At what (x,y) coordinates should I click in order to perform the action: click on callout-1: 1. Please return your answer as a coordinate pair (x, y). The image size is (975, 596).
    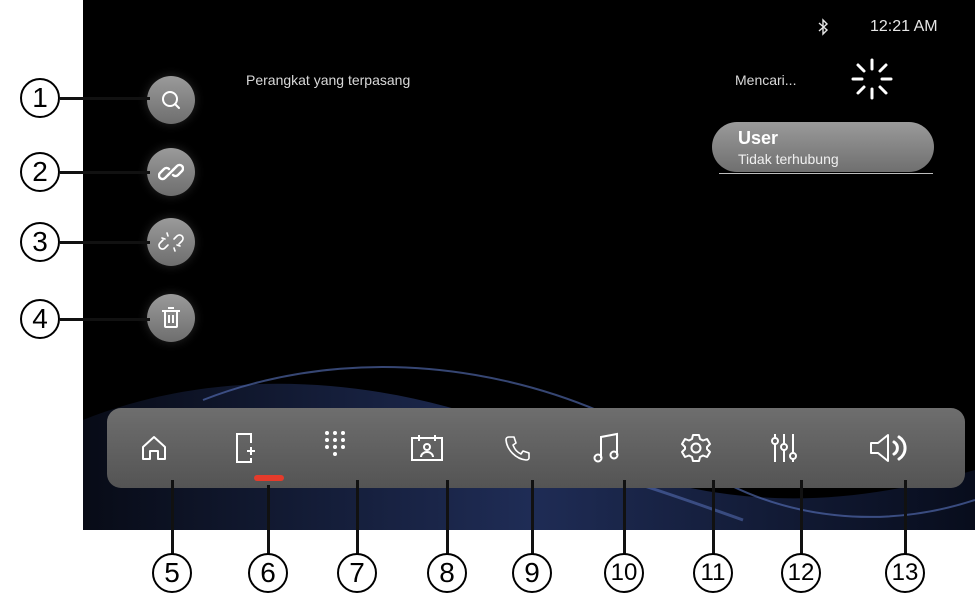
    Looking at the image, I should click on (40, 98).